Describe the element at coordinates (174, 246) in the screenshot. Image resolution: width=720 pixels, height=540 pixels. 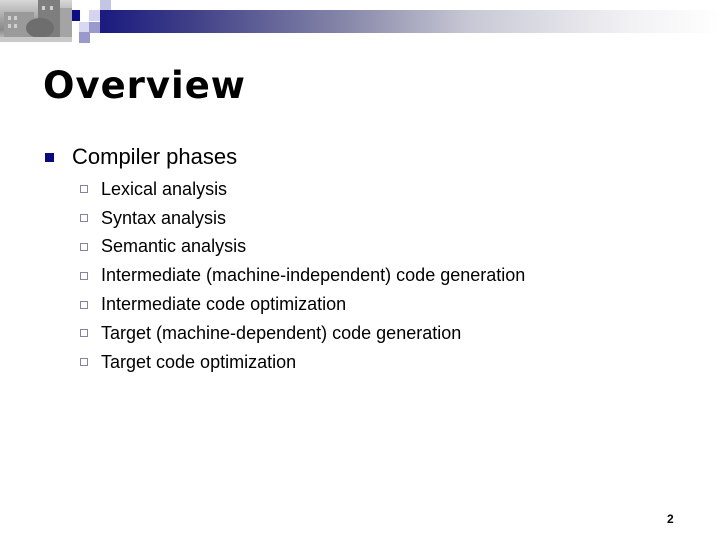
I see `sub-bullet-text: Semantic analysis` at that location.